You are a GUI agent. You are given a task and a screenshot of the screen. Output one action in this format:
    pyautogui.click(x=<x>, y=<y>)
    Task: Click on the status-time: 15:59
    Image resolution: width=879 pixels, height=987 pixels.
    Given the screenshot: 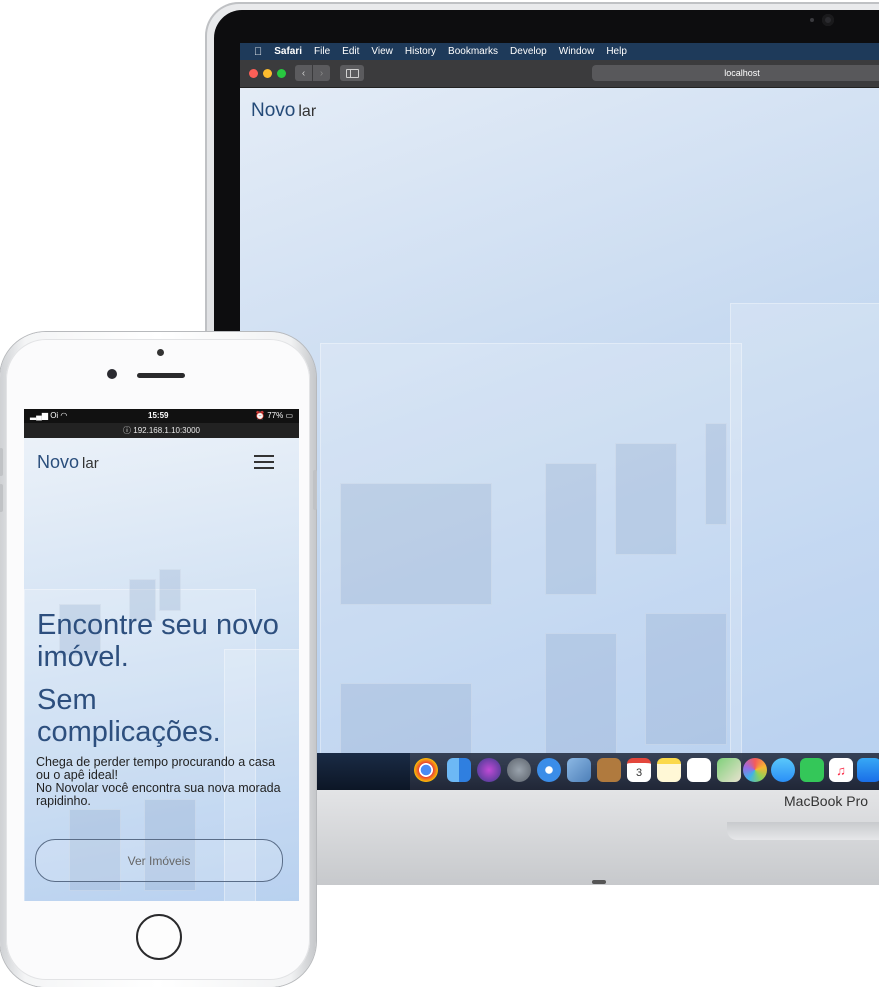 What is the action you would take?
    pyautogui.click(x=158, y=415)
    